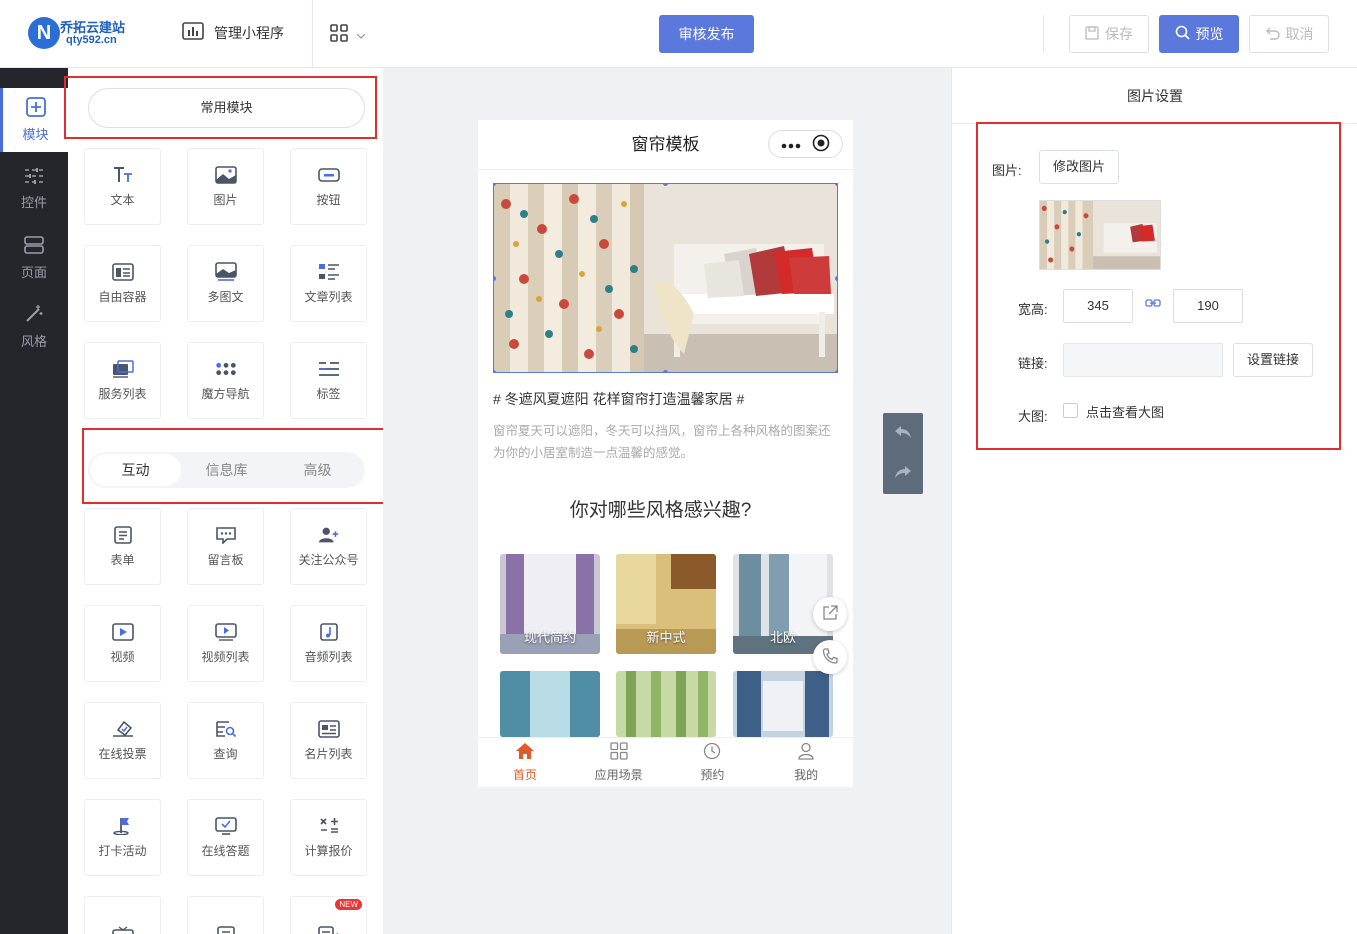  I want to click on pages-icon, so click(34, 246).